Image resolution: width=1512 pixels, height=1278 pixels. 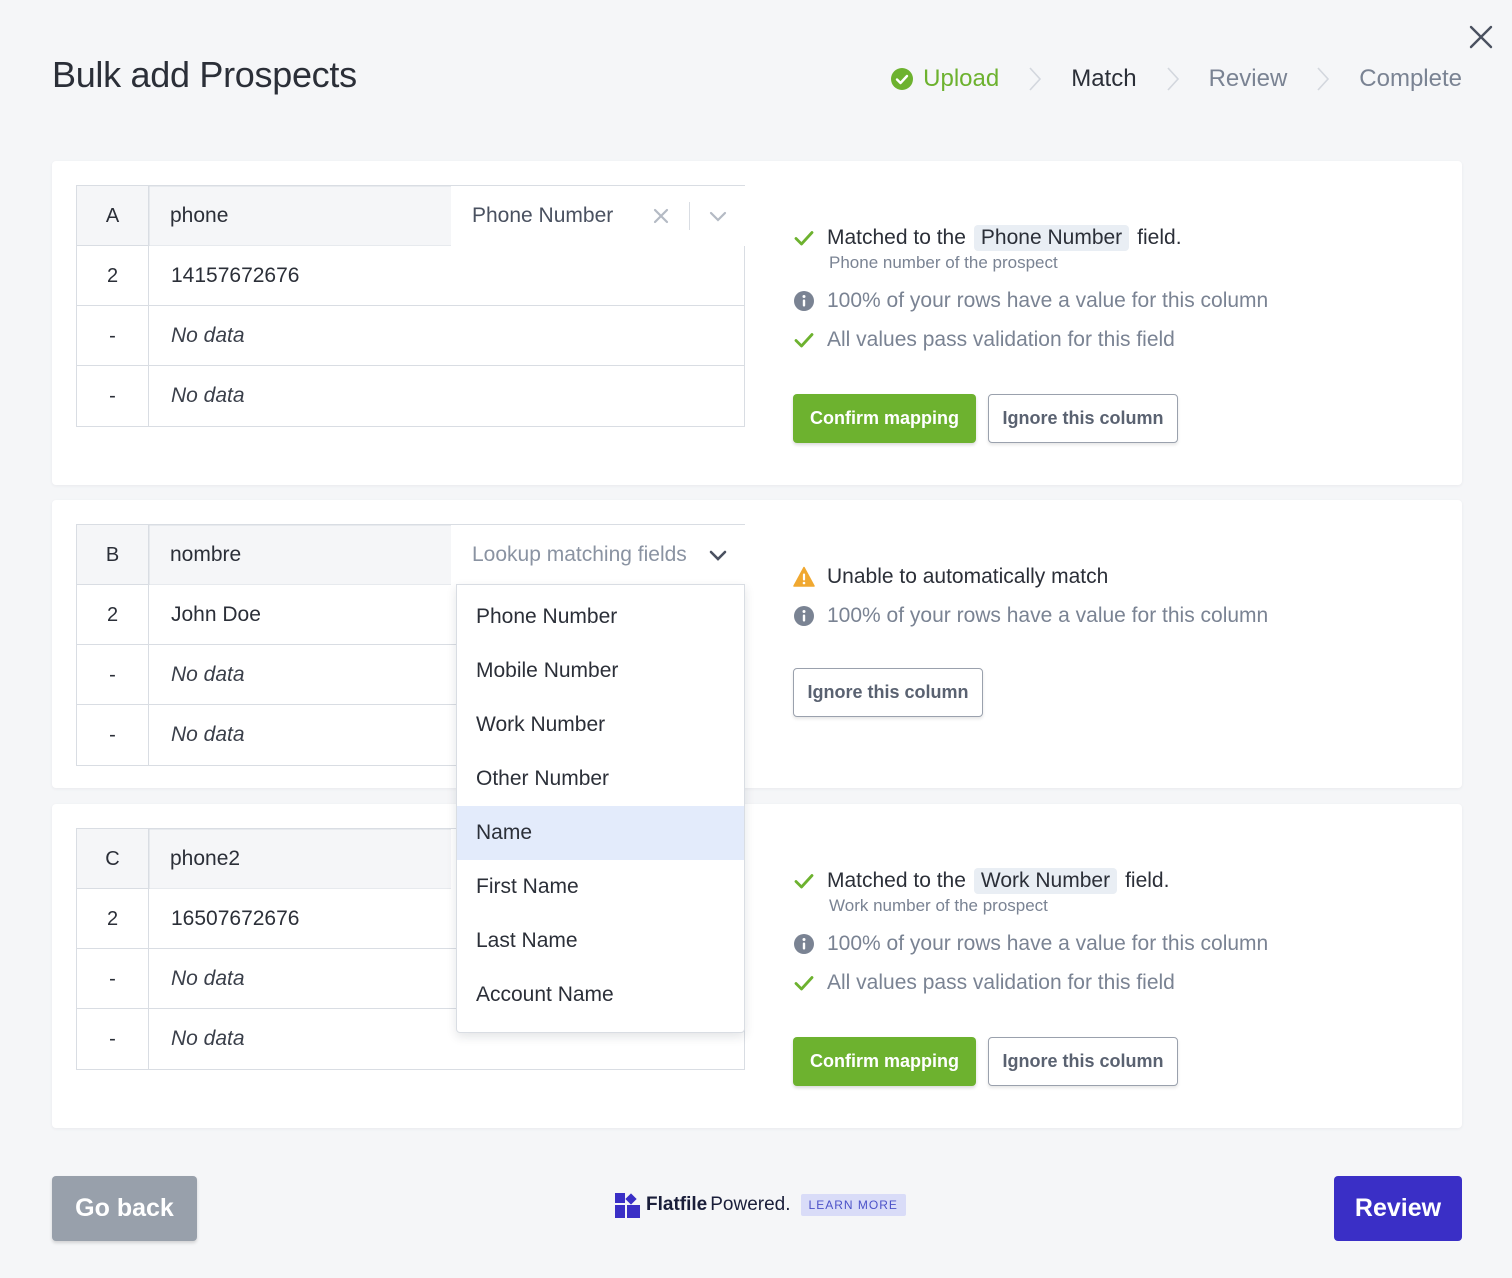 I want to click on divider, so click(x=689, y=216).